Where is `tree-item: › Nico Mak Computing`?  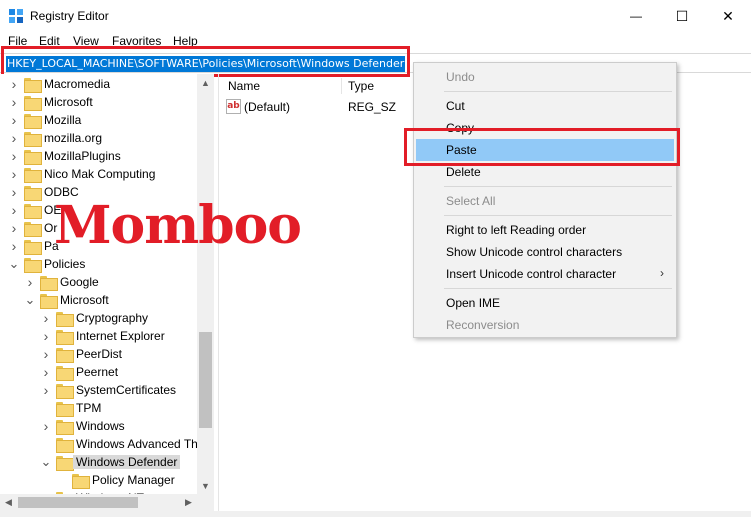 tree-item: › Nico Mak Computing is located at coordinates (98, 174).